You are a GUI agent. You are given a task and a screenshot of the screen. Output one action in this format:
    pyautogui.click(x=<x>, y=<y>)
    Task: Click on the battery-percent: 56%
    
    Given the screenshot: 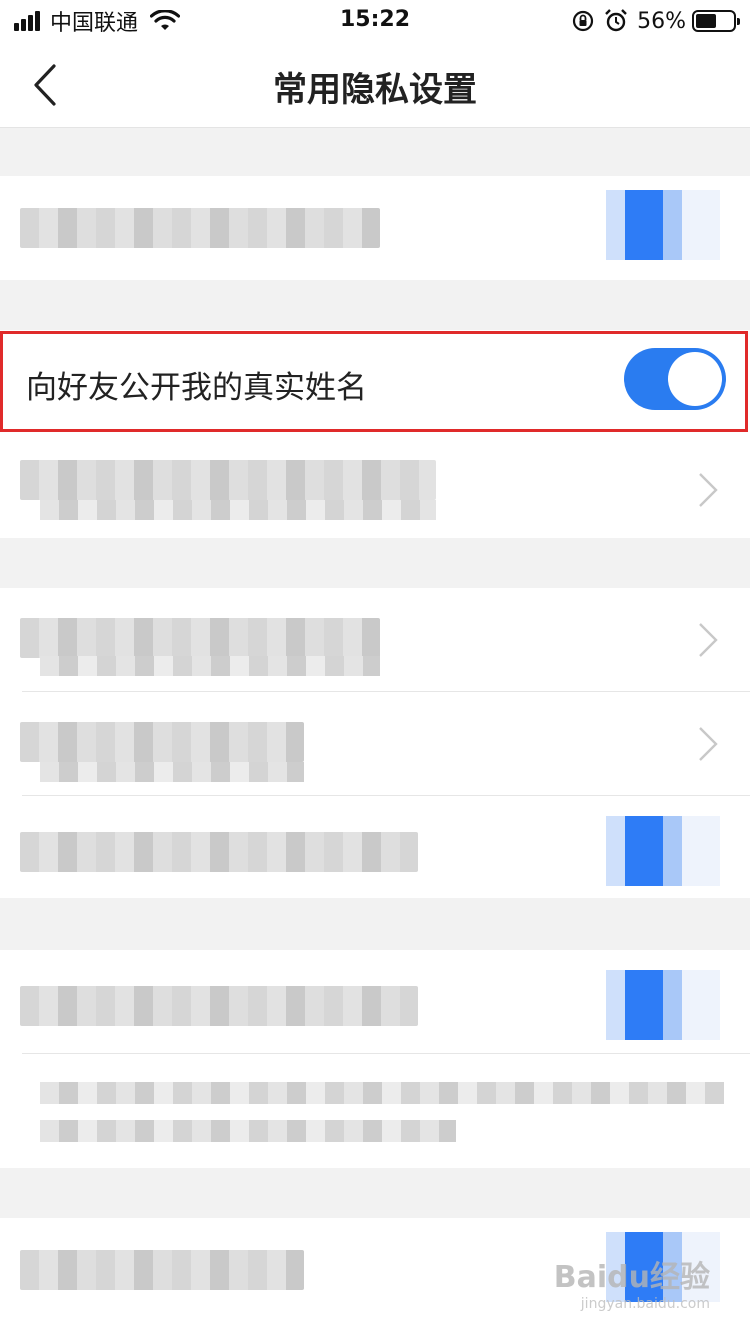 What is the action you would take?
    pyautogui.click(x=661, y=21)
    